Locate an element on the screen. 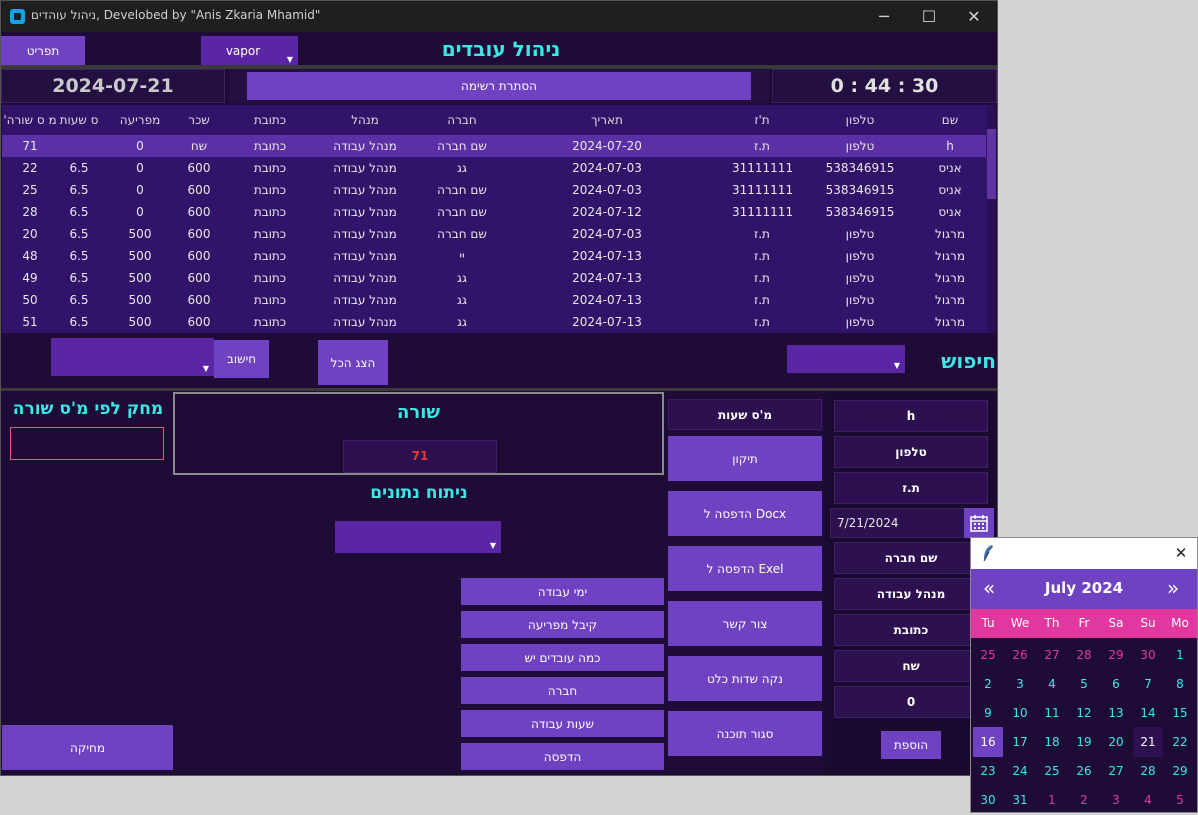 The height and width of the screenshot is (815, 1198). theme-select: vapor ▼ is located at coordinates (249, 51).